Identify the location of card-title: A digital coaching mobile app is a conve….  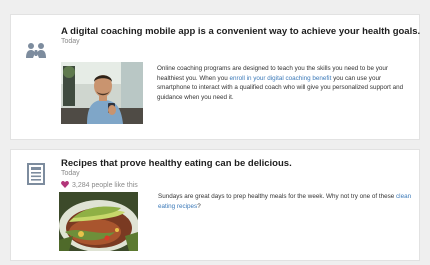
(240, 31).